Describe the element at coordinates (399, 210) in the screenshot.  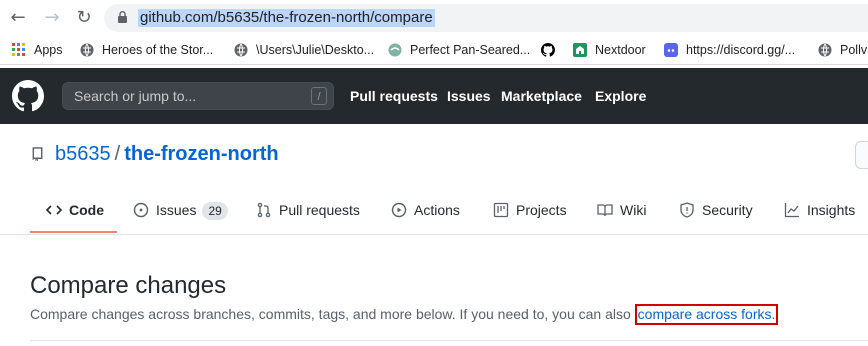
I see `play-icon` at that location.